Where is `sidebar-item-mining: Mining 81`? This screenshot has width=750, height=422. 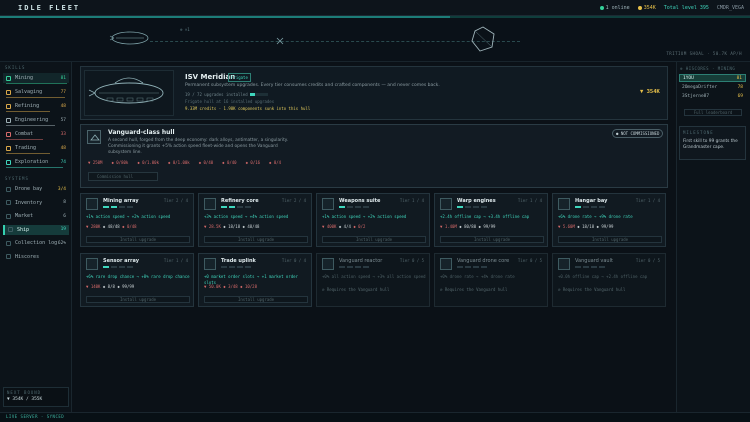 sidebar-item-mining: Mining 81 is located at coordinates (36, 78).